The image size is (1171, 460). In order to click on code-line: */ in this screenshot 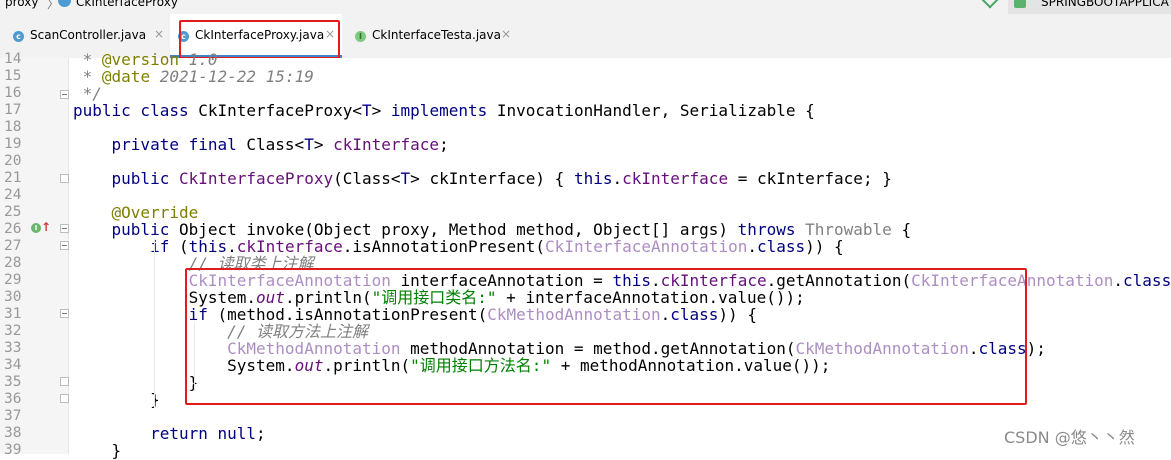, I will do `click(87, 93)`.